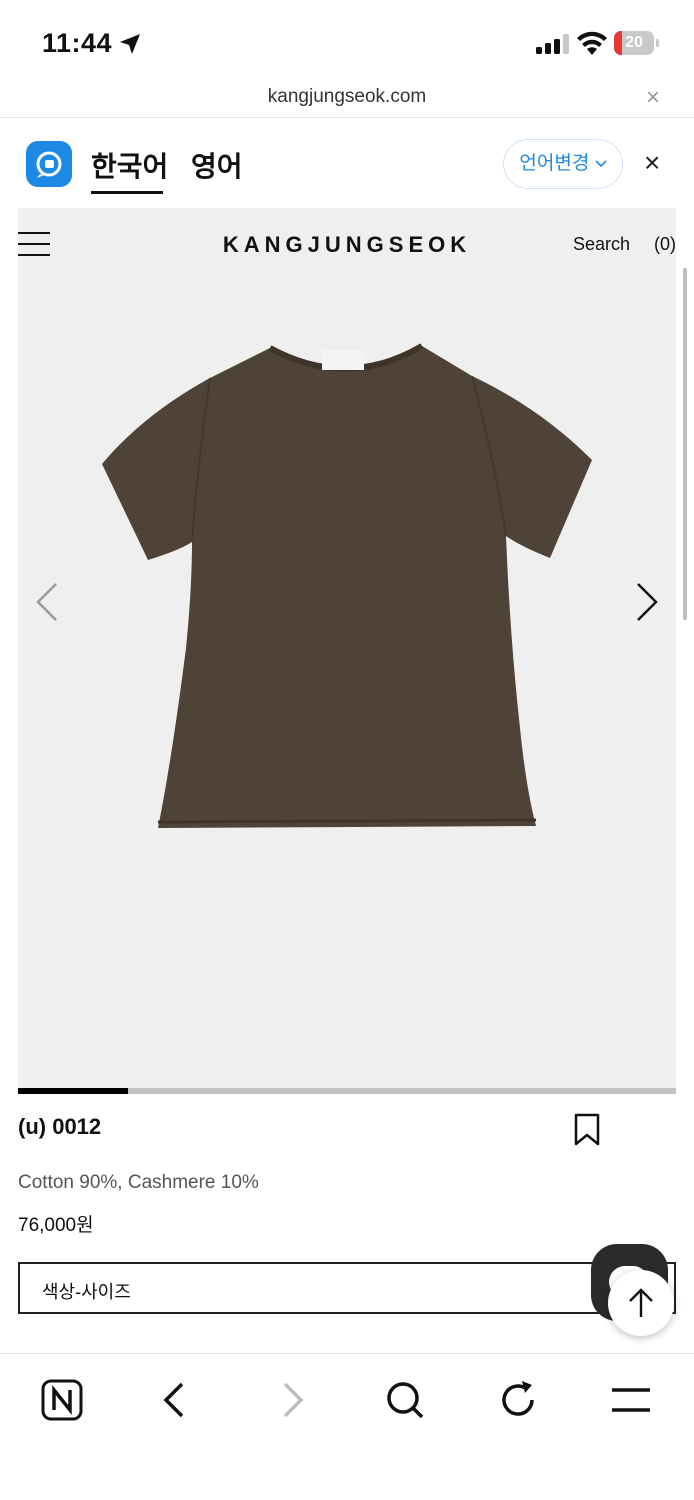  I want to click on browser-toolbar, so click(347, 1426).